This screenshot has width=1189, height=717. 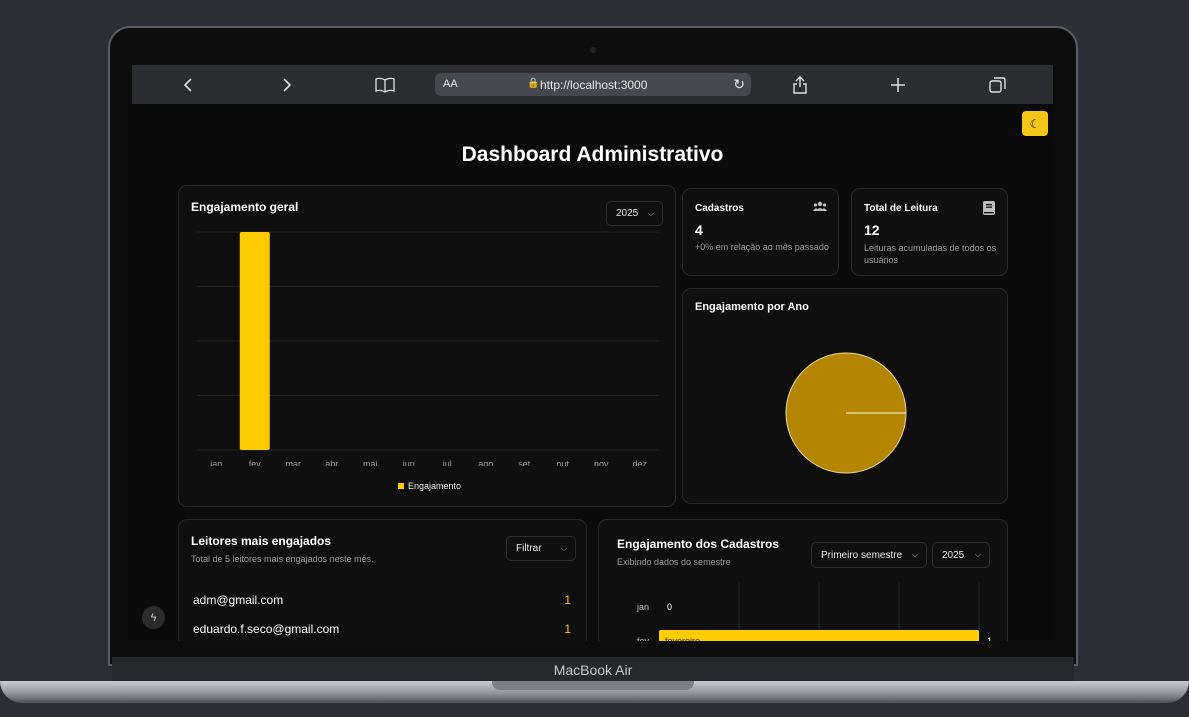 What do you see at coordinates (485, 462) in the screenshot?
I see `tick-label-ago: ago` at bounding box center [485, 462].